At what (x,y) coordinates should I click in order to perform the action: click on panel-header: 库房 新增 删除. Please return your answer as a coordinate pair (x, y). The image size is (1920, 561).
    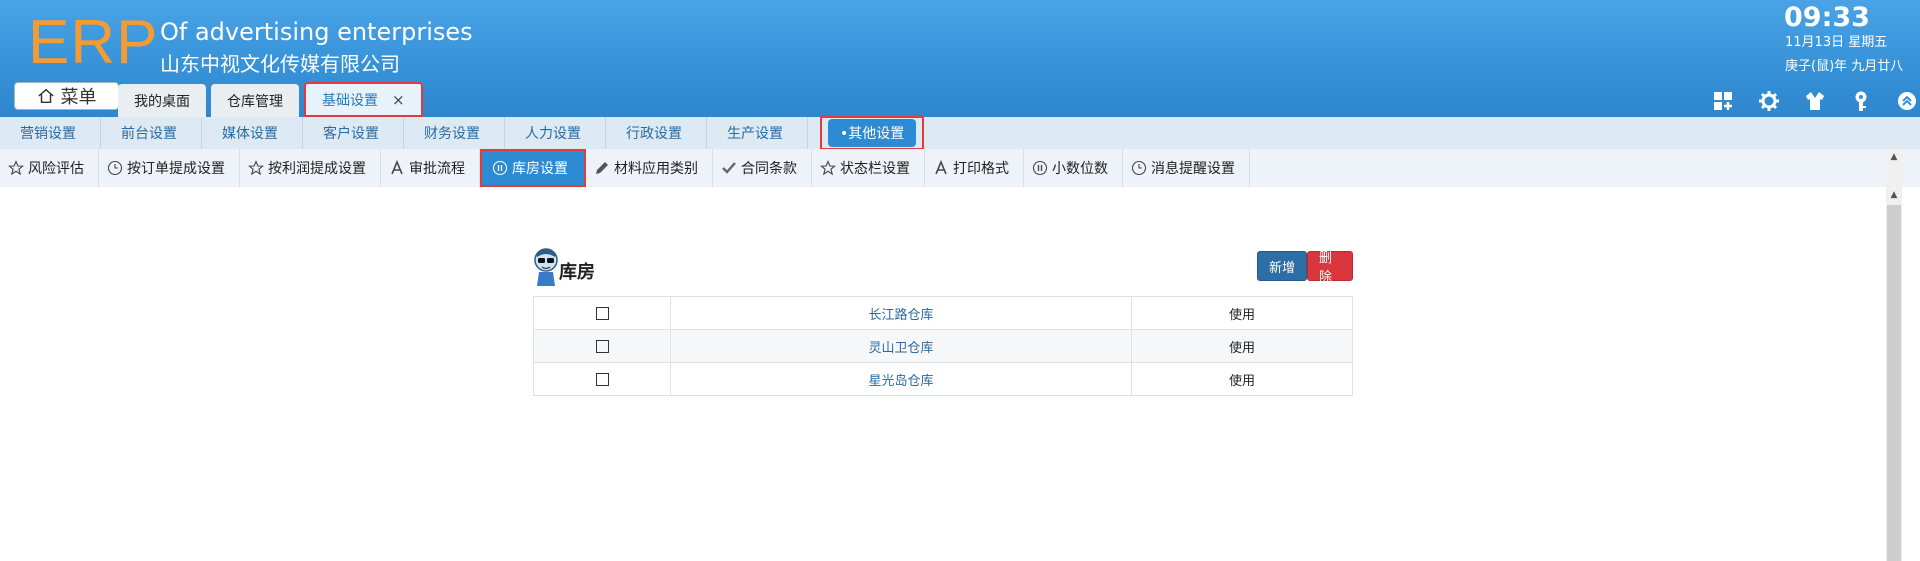
    Looking at the image, I should click on (943, 268).